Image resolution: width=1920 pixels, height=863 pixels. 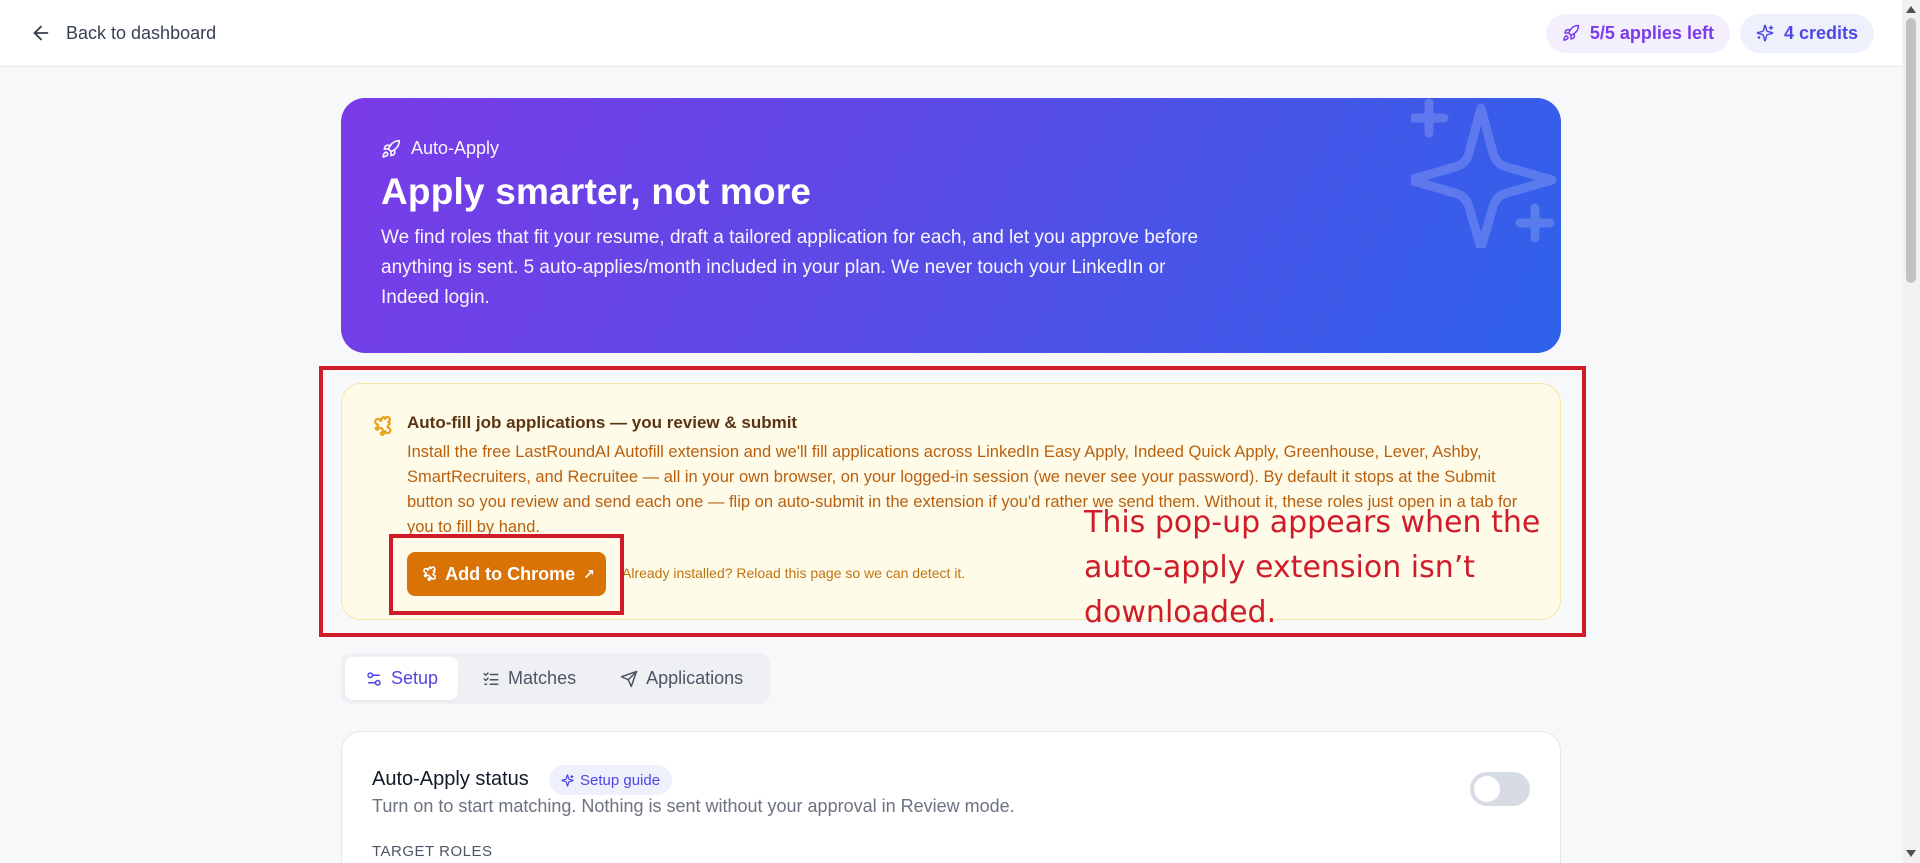 I want to click on scroll-down-arrow-icon, so click(x=1911, y=853).